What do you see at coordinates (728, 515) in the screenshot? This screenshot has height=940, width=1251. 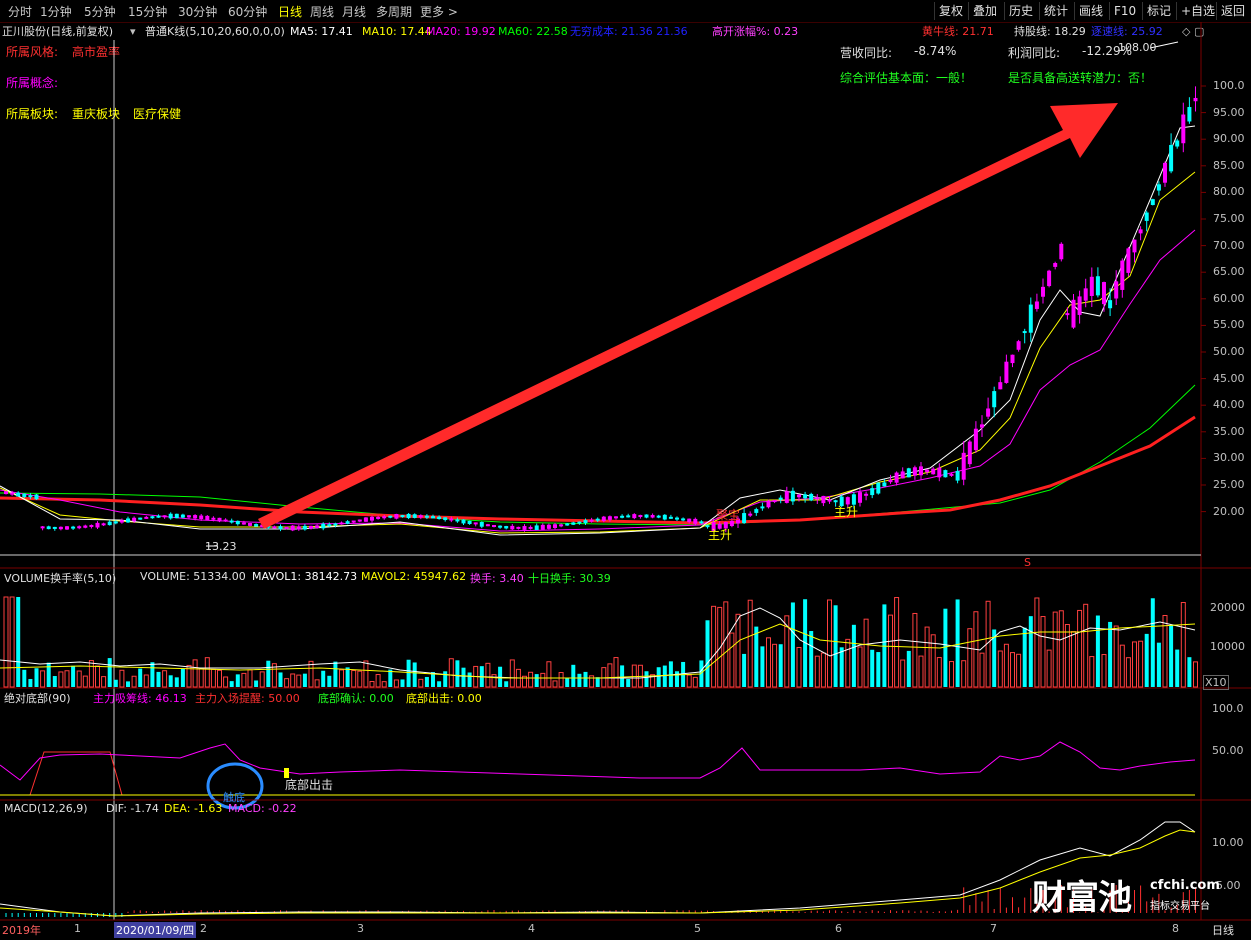 I see `treasure-mark: 聚宝` at bounding box center [728, 515].